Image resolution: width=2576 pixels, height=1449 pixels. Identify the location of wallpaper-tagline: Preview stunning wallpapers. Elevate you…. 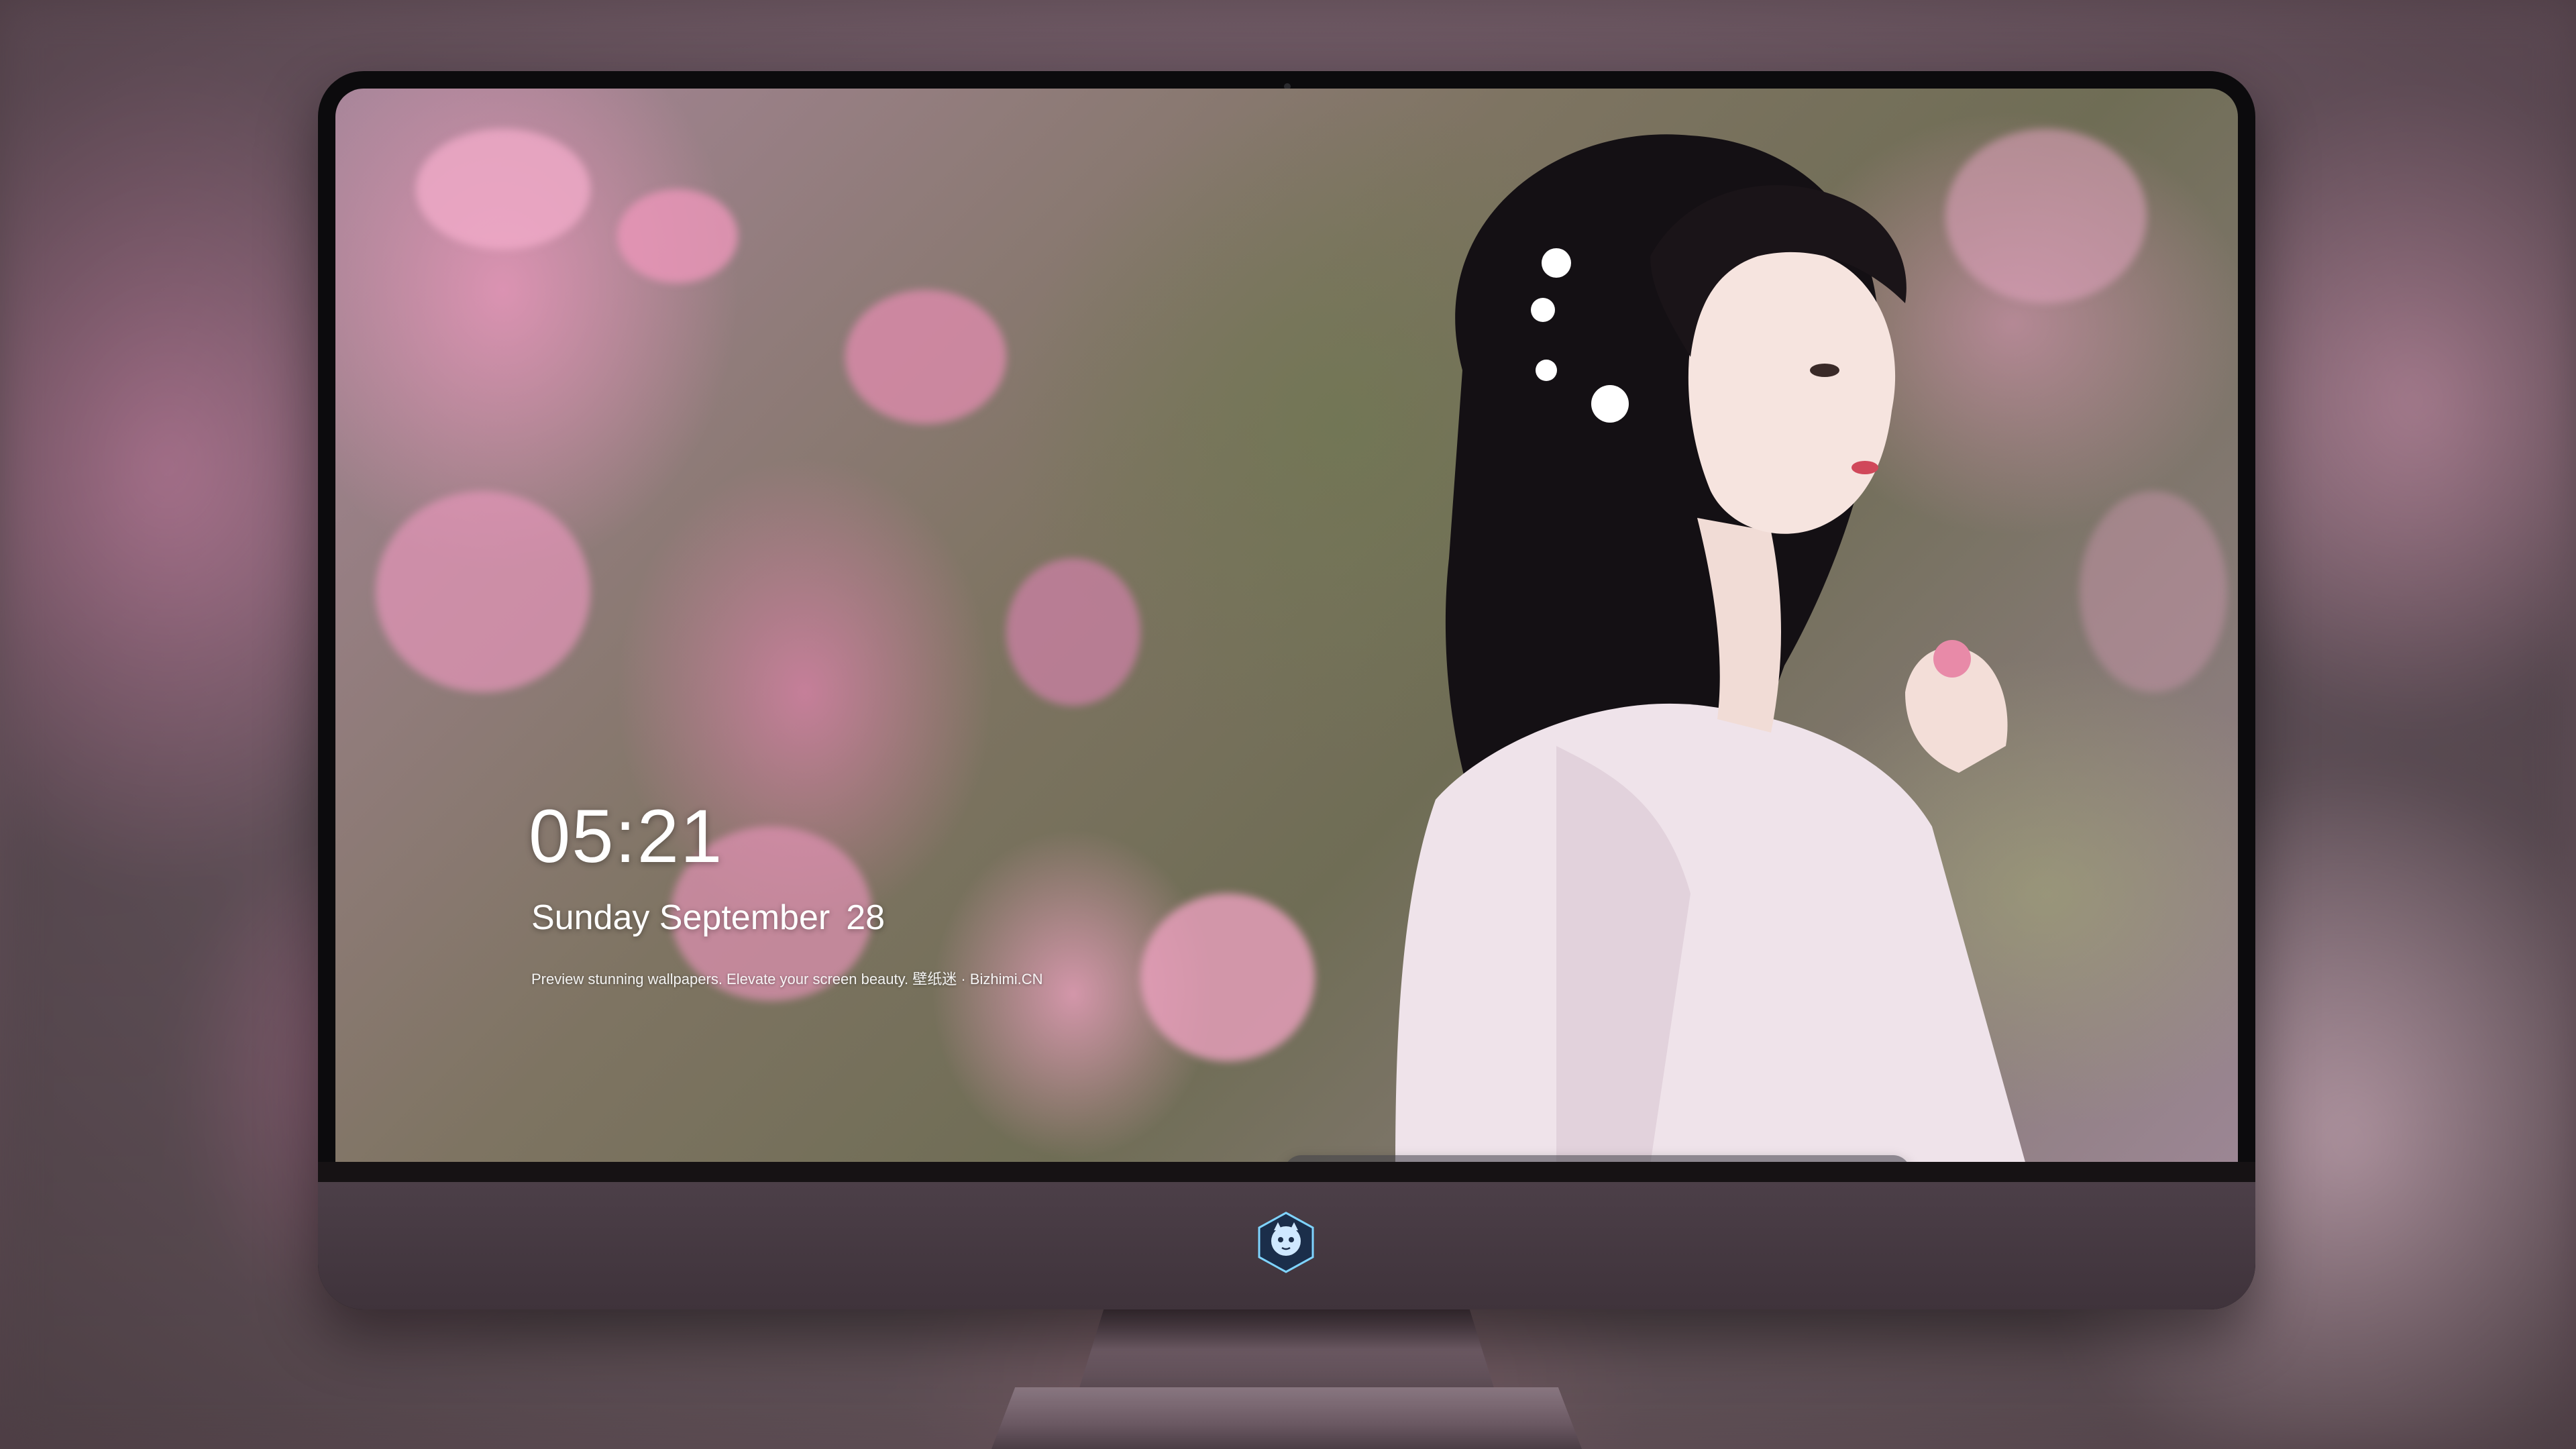
(787, 979).